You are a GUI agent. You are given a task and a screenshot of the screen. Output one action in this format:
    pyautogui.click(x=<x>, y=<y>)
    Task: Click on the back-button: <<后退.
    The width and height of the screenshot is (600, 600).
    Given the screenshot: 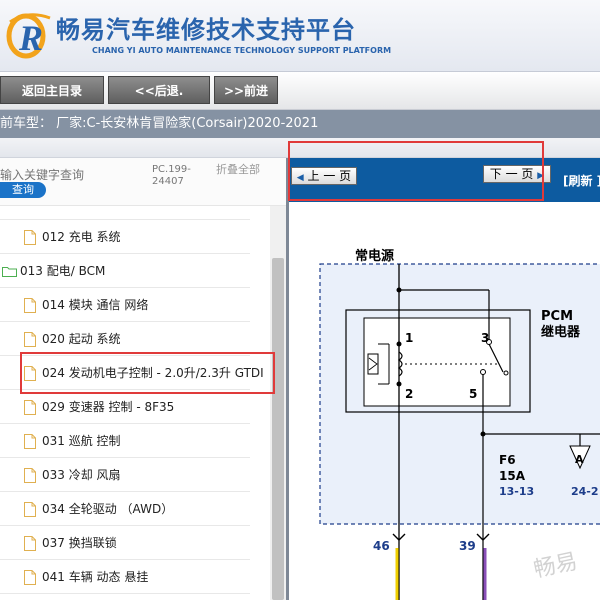 What is the action you would take?
    pyautogui.click(x=159, y=90)
    